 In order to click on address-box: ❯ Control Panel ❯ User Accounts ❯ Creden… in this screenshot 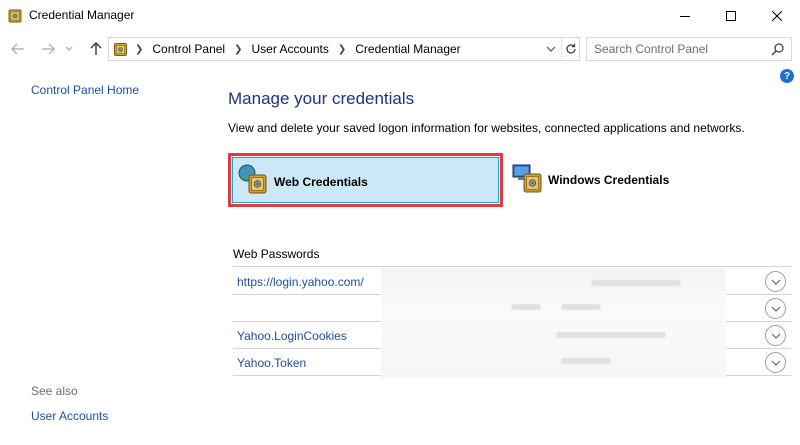, I will do `click(344, 49)`.